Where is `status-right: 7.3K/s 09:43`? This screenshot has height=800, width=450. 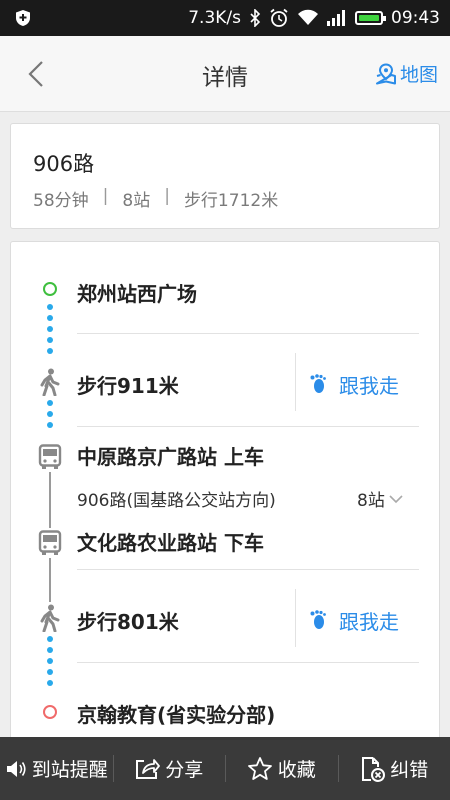 status-right: 7.3K/s 09:43 is located at coordinates (314, 18).